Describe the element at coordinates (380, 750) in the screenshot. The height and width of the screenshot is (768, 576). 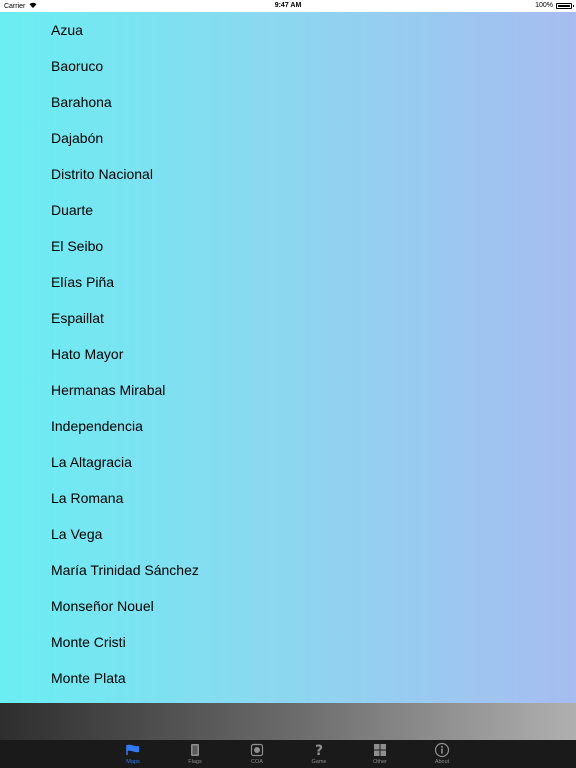
I see `grid-icon` at that location.